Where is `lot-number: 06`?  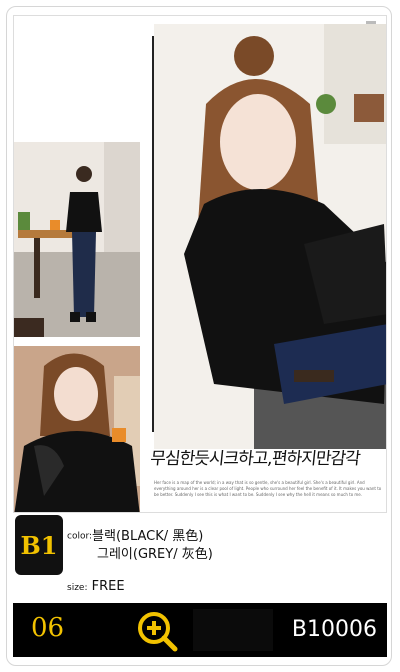 lot-number: 06 is located at coordinates (48, 628).